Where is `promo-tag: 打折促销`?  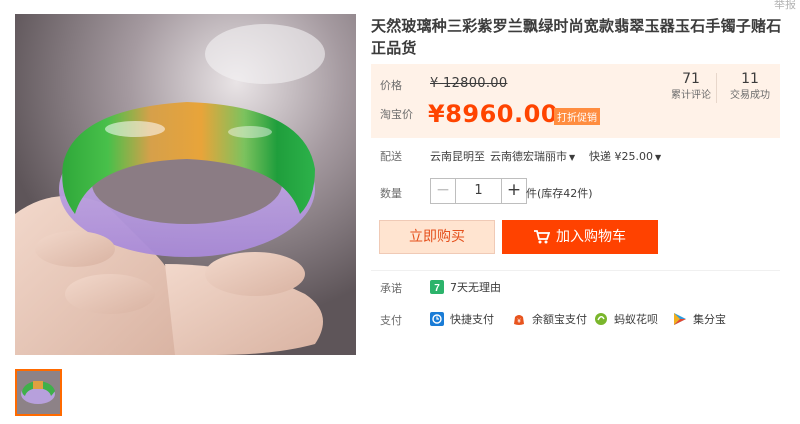 promo-tag: 打折促销 is located at coordinates (577, 116).